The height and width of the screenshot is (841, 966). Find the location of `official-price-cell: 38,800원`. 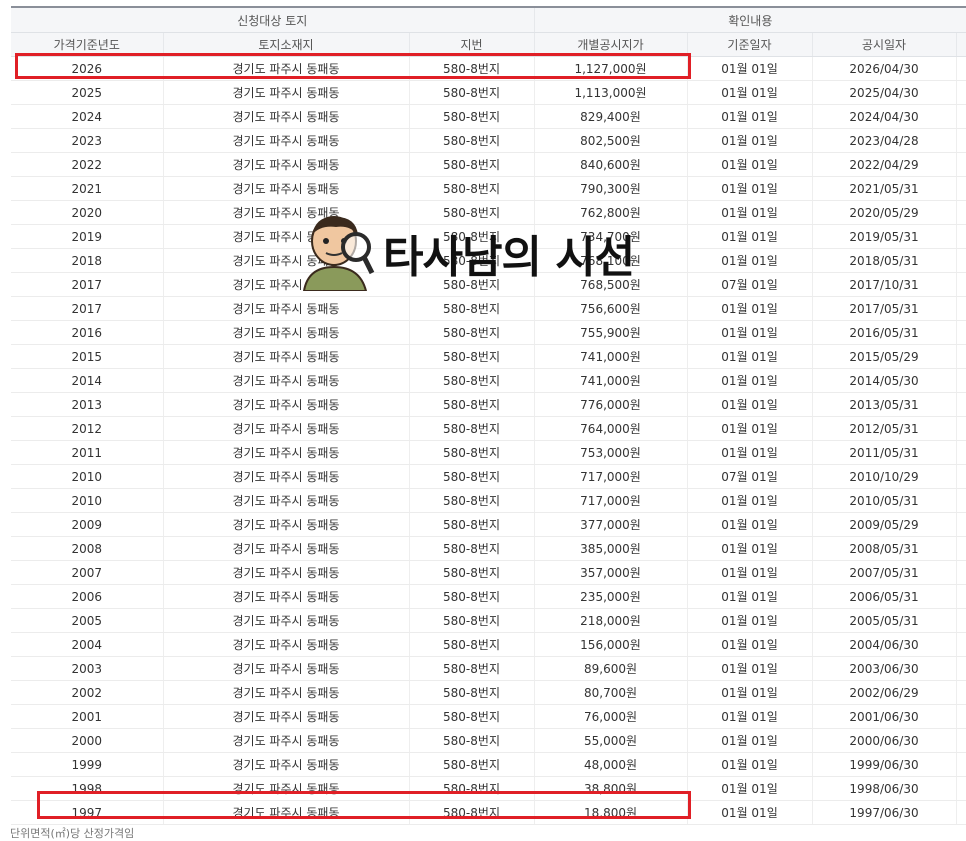

official-price-cell: 38,800원 is located at coordinates (611, 788).